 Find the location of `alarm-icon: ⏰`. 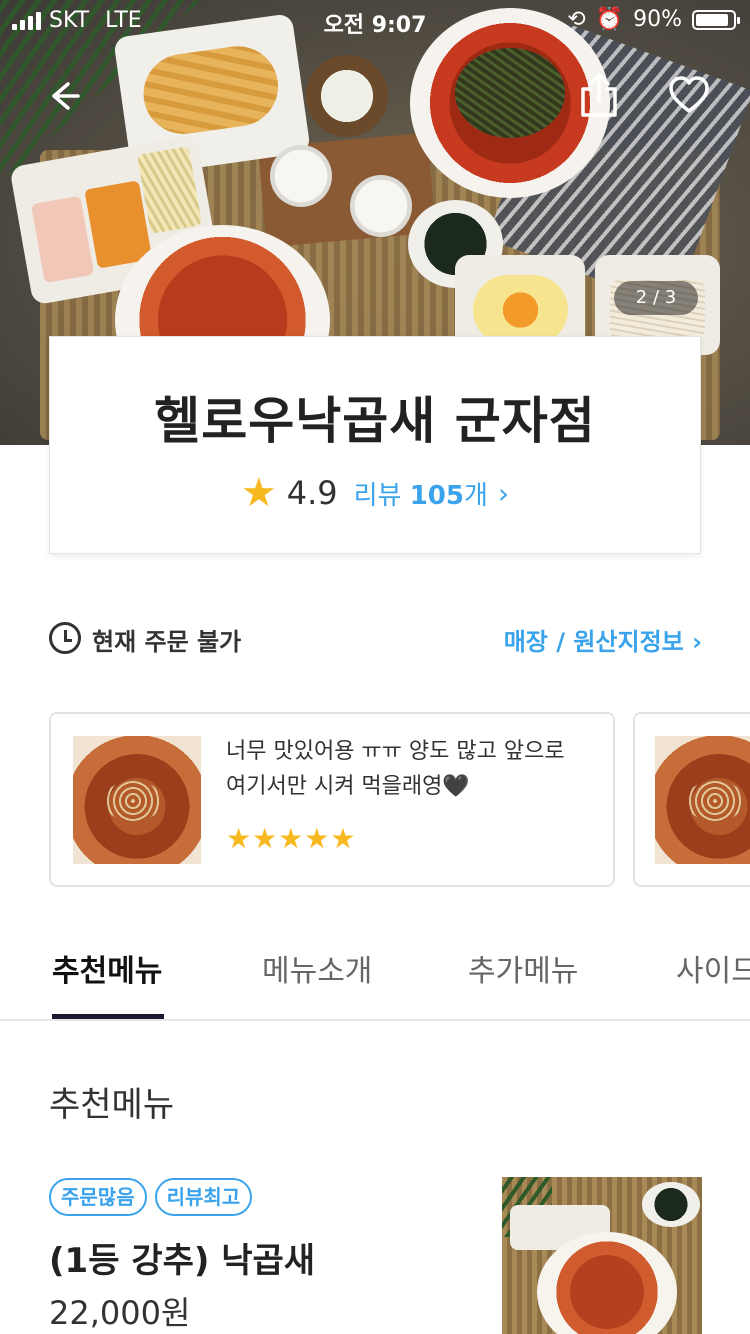

alarm-icon: ⏰ is located at coordinates (609, 19).